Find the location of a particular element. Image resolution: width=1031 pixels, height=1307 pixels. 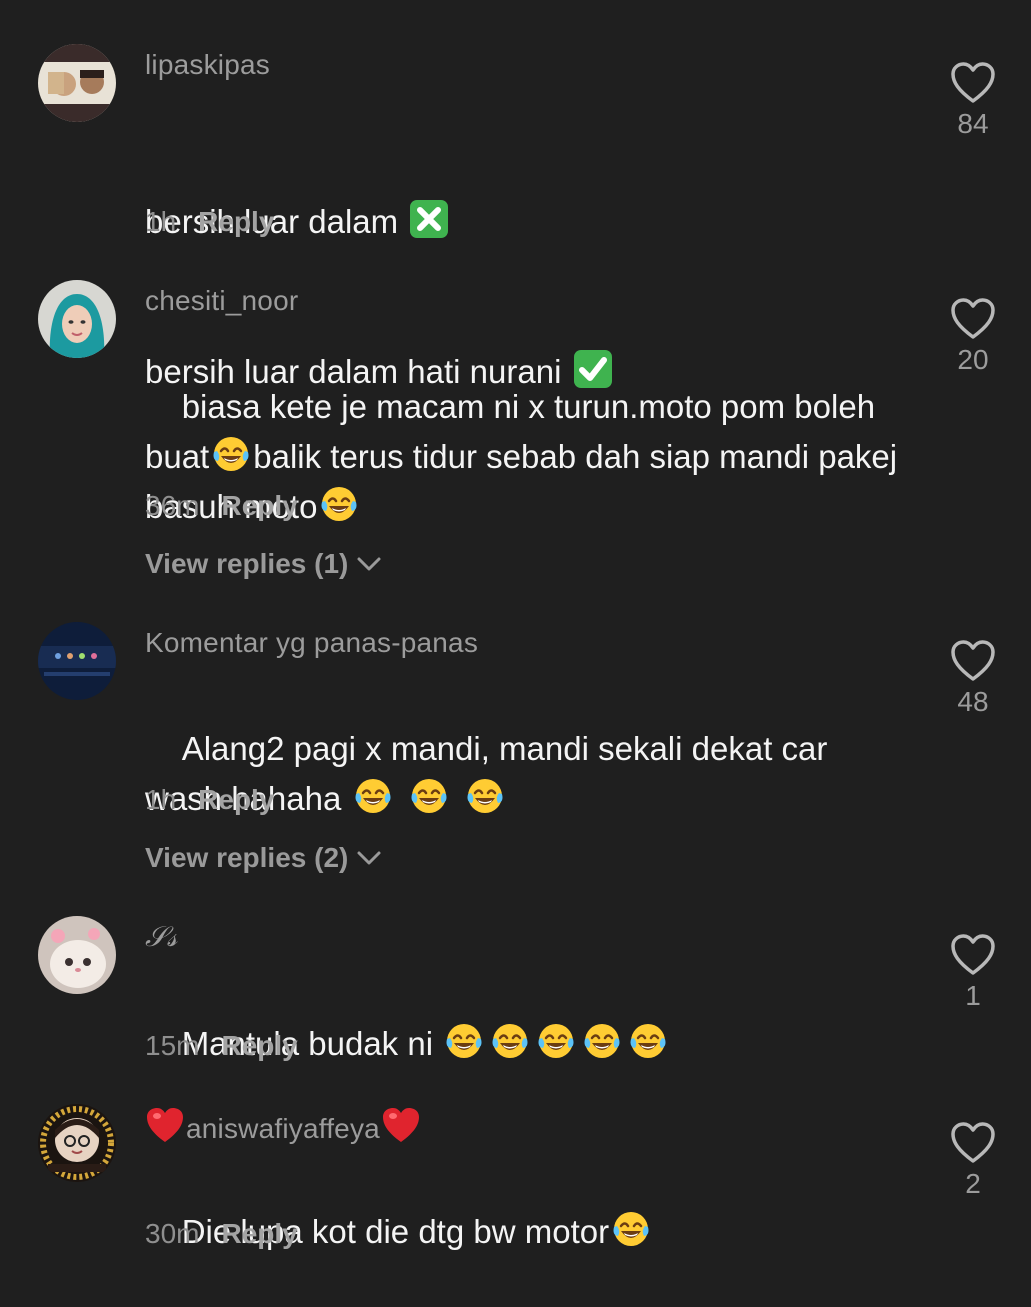

like-button: 84 is located at coordinates (973, 101).